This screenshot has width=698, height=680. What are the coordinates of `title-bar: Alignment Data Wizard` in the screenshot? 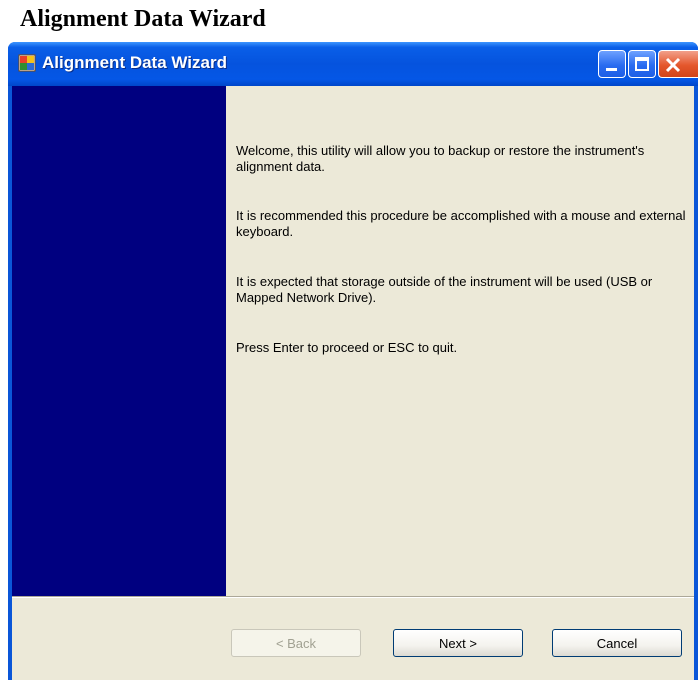 It's located at (353, 64).